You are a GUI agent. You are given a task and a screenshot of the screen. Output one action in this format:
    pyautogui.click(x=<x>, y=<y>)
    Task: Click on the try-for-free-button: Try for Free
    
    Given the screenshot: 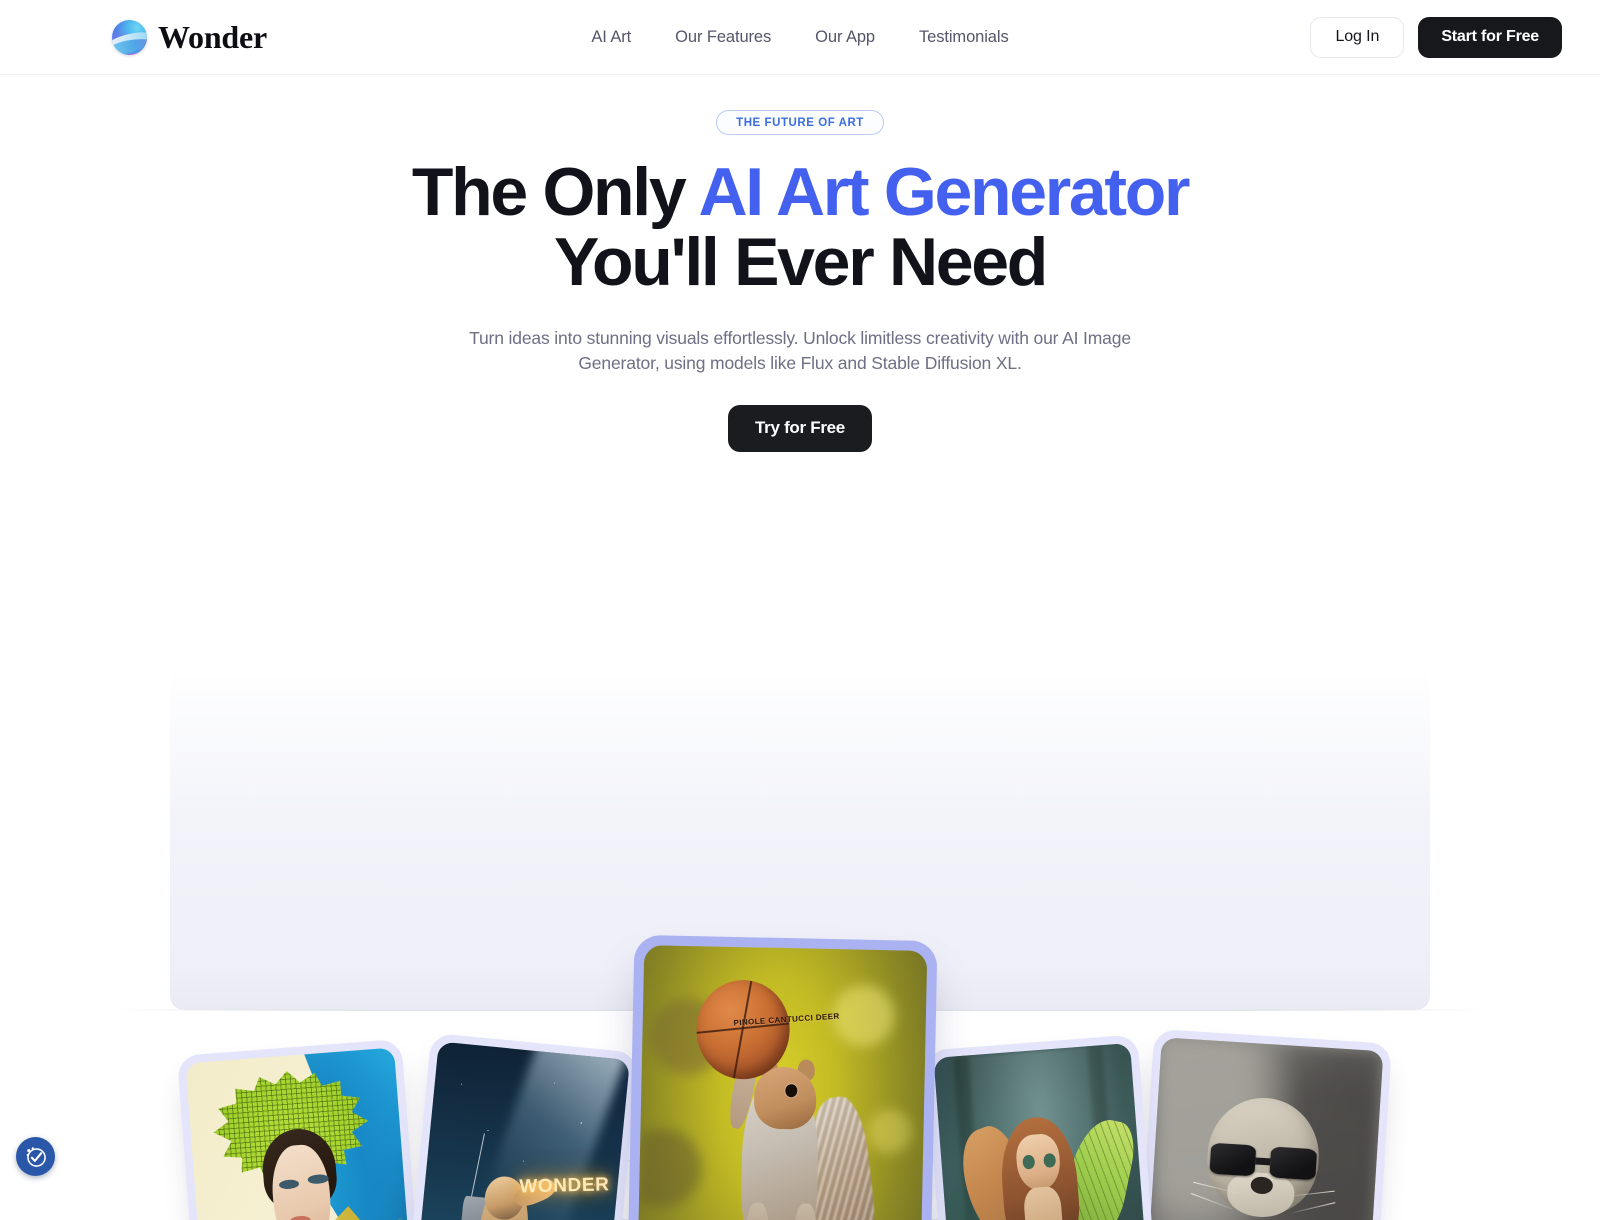 What is the action you would take?
    pyautogui.click(x=800, y=428)
    